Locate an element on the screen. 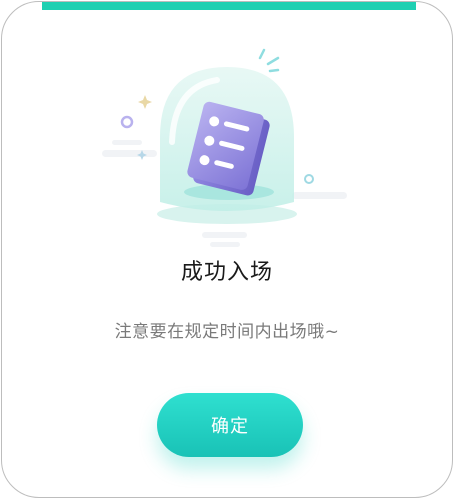 Image resolution: width=456 pixels, height=501 pixels. confirm-button: 确定 is located at coordinates (230, 425).